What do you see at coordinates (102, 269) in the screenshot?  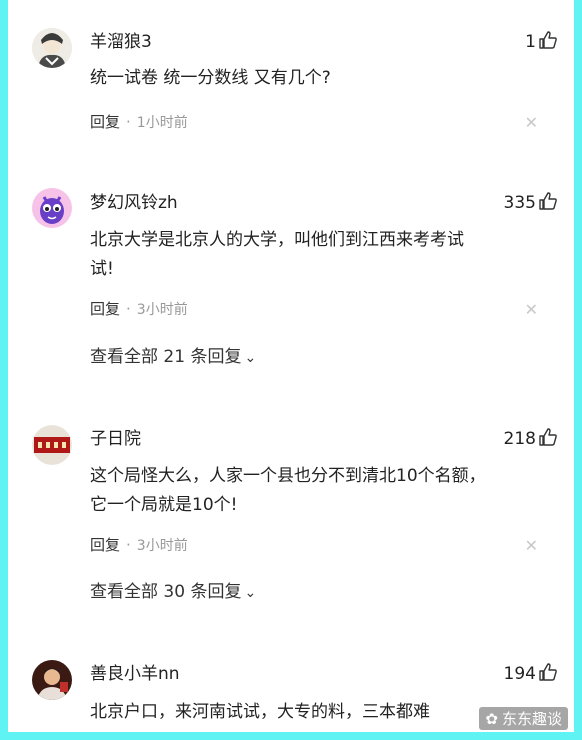 I see `comment-line: 试!` at bounding box center [102, 269].